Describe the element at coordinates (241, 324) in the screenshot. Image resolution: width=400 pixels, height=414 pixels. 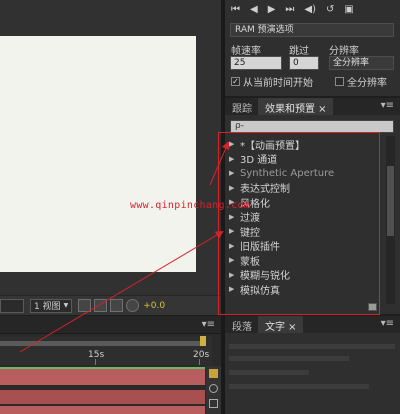
I see `tab-paragraph: 段落` at that location.